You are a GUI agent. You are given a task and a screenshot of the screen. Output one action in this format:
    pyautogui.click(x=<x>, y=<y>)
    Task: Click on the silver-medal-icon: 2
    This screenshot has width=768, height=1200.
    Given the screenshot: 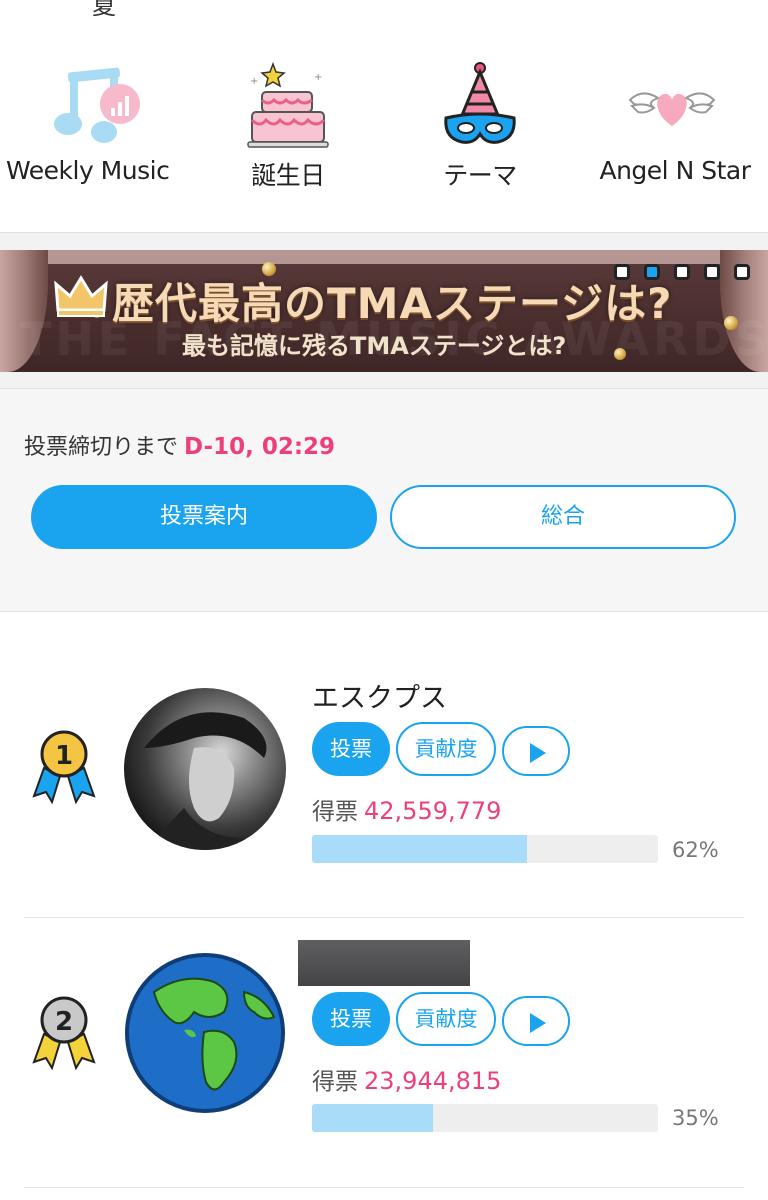 What is the action you would take?
    pyautogui.click(x=64, y=1033)
    